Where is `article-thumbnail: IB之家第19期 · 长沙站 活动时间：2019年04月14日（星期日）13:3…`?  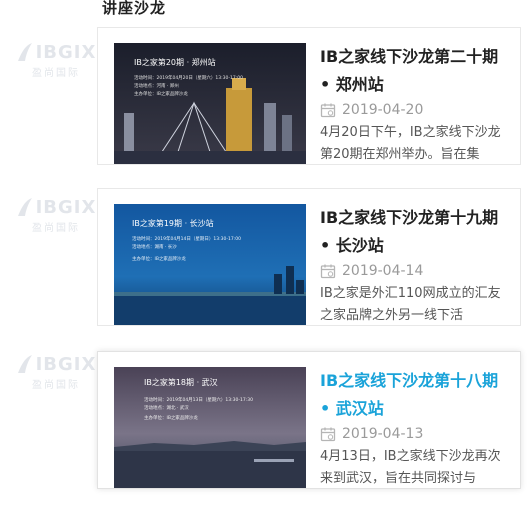 article-thumbnail: IB之家第19期 · 长沙站 活动时间：2019年04月14日（星期日）13:3… is located at coordinates (210, 264).